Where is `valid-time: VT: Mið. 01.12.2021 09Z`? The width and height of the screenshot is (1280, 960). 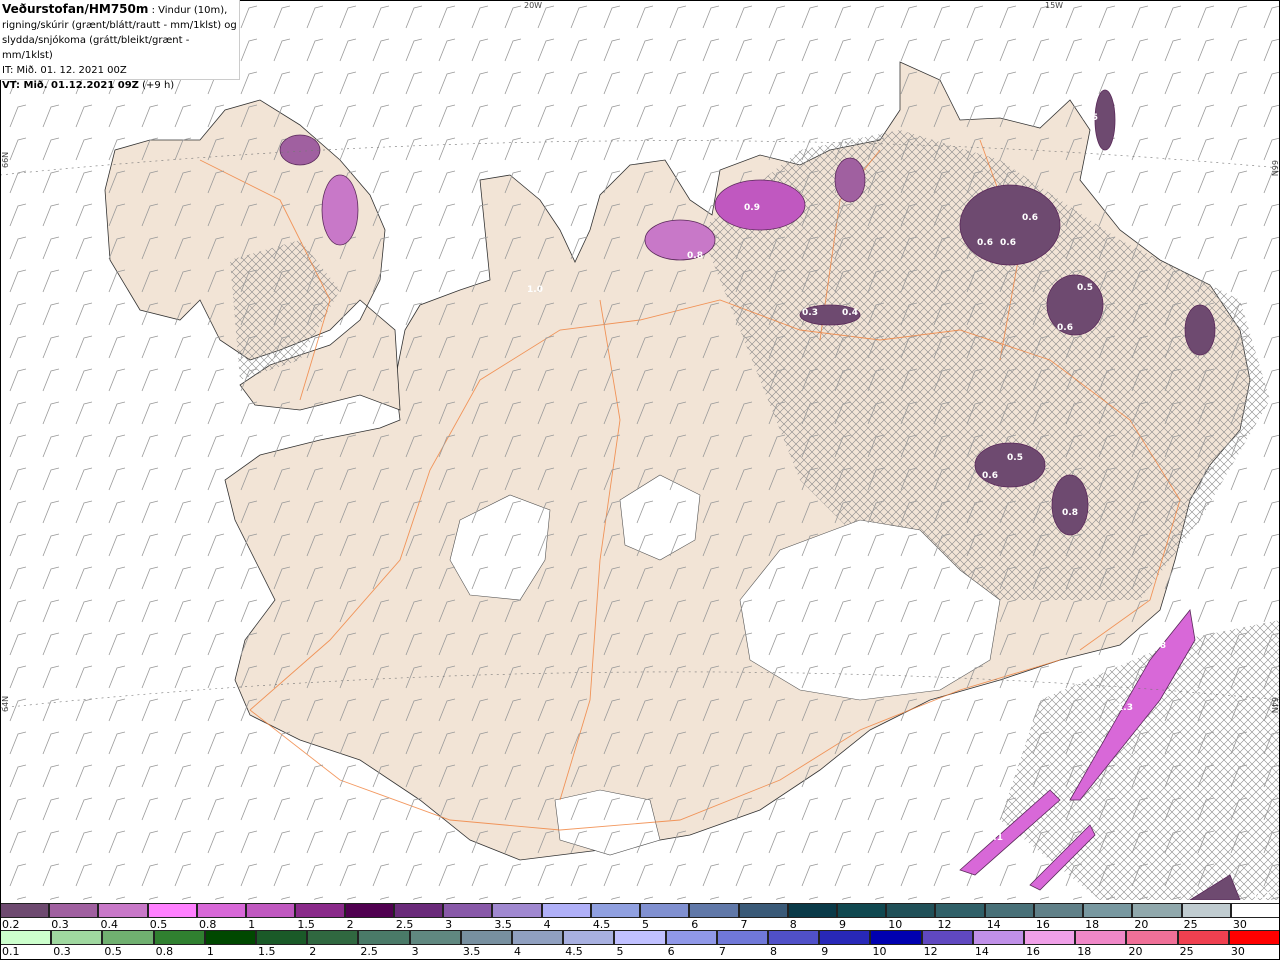
valid-time: VT: Mið. 01.12.2021 09Z is located at coordinates (70, 85).